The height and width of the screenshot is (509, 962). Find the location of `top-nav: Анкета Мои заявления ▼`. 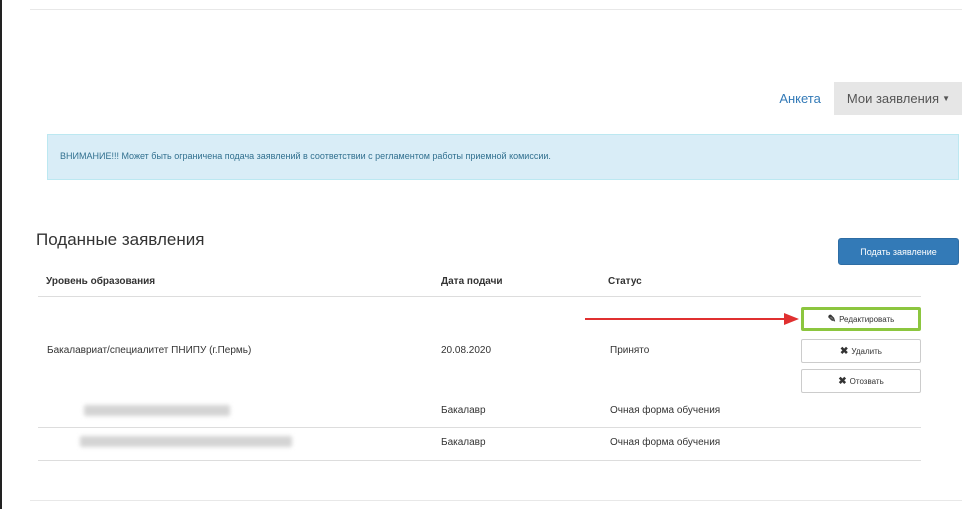

top-nav: Анкета Мои заявления ▼ is located at coordinates (865, 98).